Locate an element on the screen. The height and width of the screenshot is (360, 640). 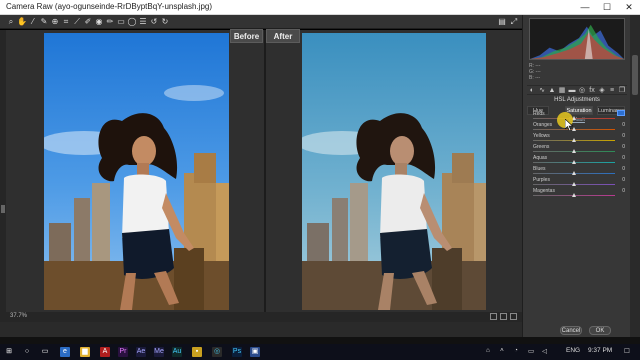
preferences-tool-icon: ☰ is located at coordinates (143, 22).